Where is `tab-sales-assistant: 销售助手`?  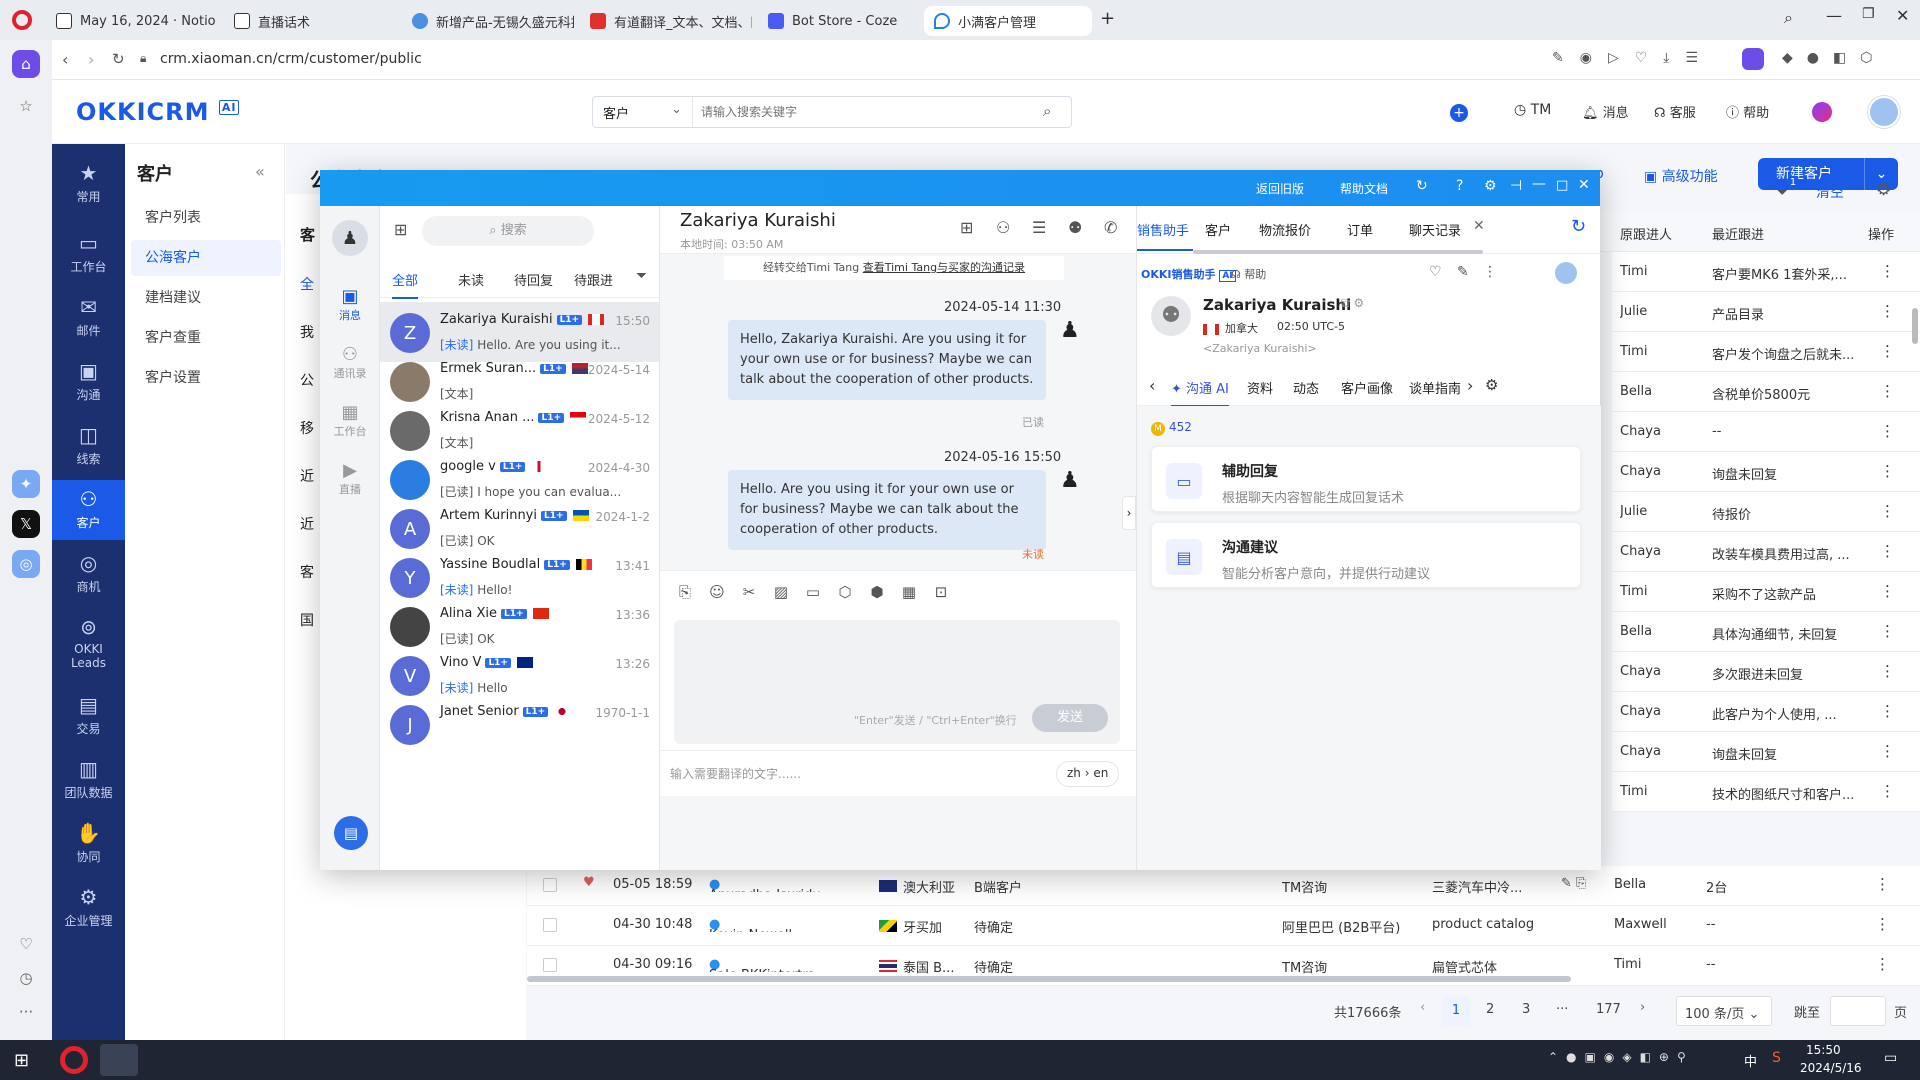 tab-sales-assistant: 销售助手 is located at coordinates (1165, 235).